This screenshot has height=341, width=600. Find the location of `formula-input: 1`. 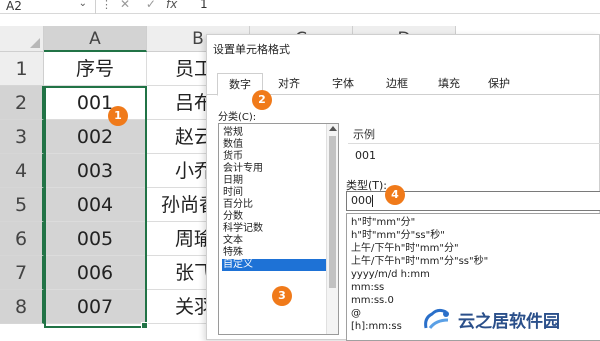

formula-input: 1 is located at coordinates (204, 5).